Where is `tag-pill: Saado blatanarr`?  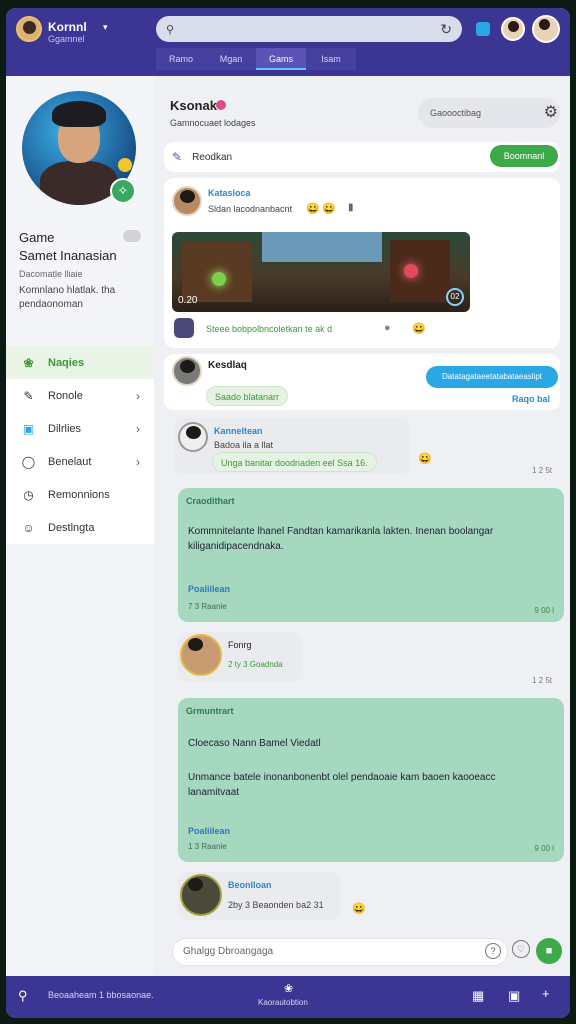 tag-pill: Saado blatanarr is located at coordinates (247, 396).